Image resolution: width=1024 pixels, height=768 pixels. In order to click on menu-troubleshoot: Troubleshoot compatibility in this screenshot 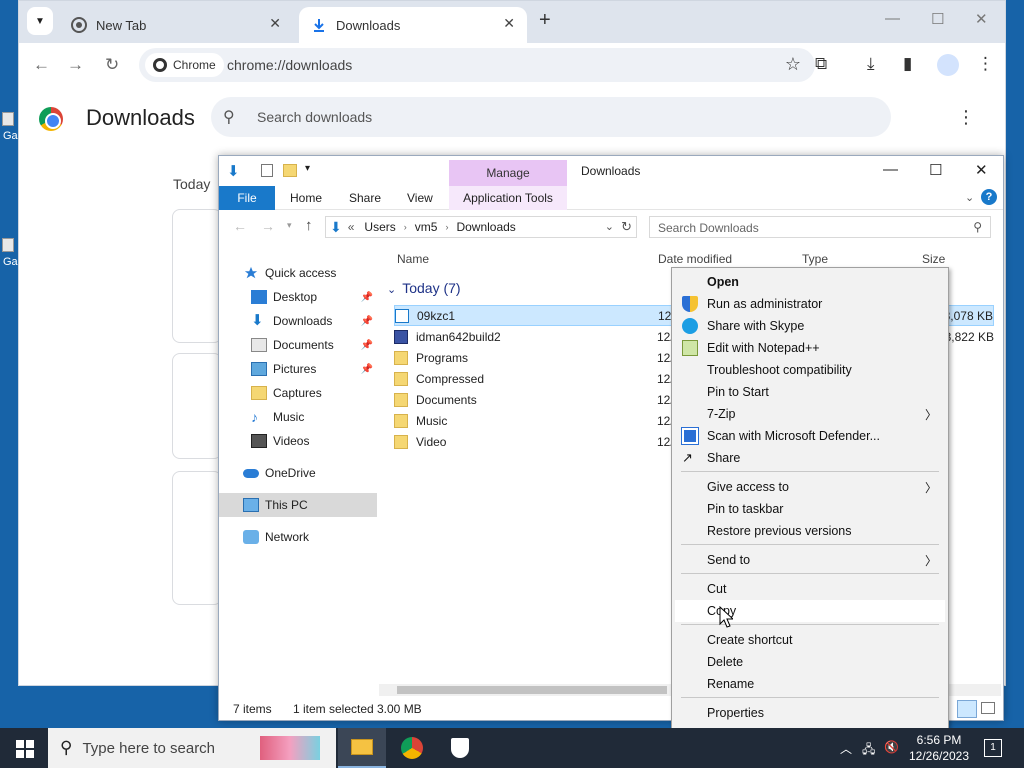, I will do `click(810, 370)`.